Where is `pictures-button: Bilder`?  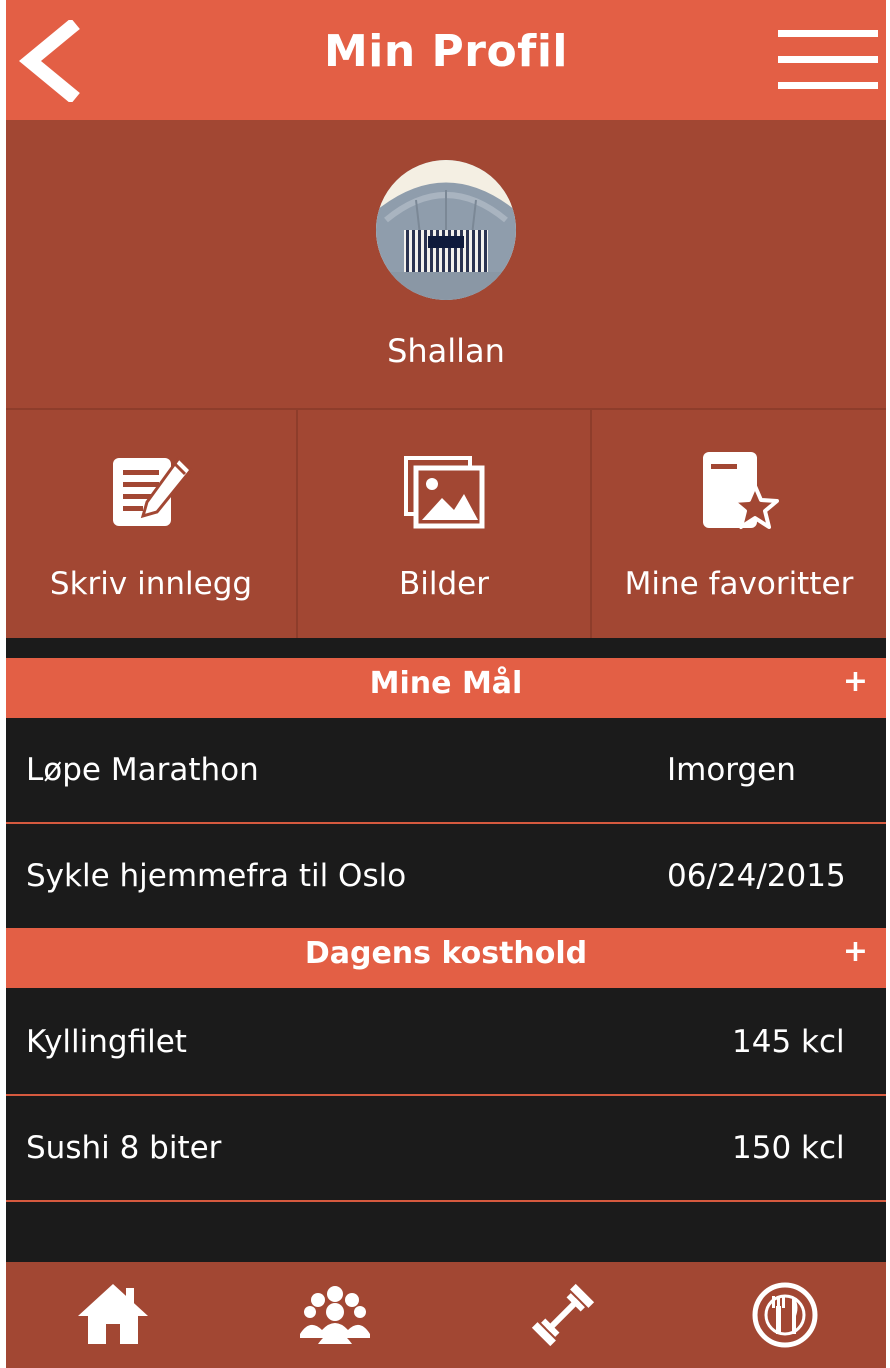 pictures-button: Bilder is located at coordinates (444, 524).